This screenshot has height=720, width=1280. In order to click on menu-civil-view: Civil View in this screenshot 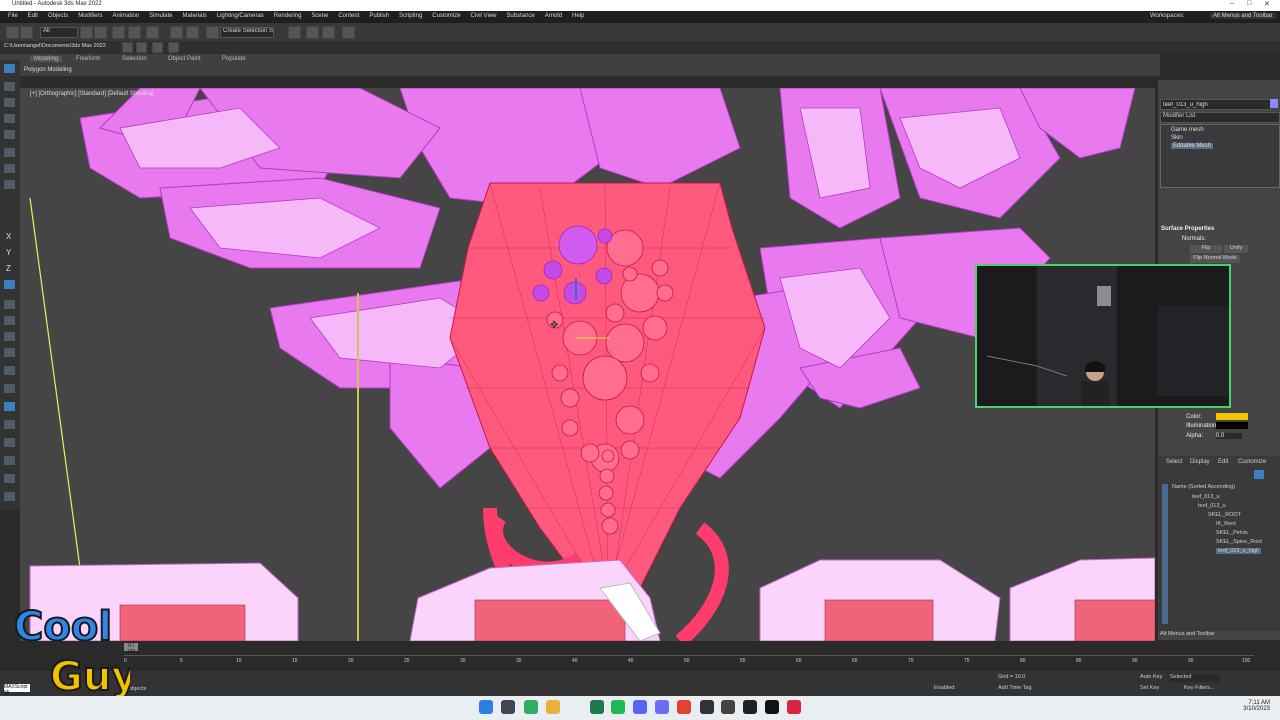, I will do `click(484, 16)`.